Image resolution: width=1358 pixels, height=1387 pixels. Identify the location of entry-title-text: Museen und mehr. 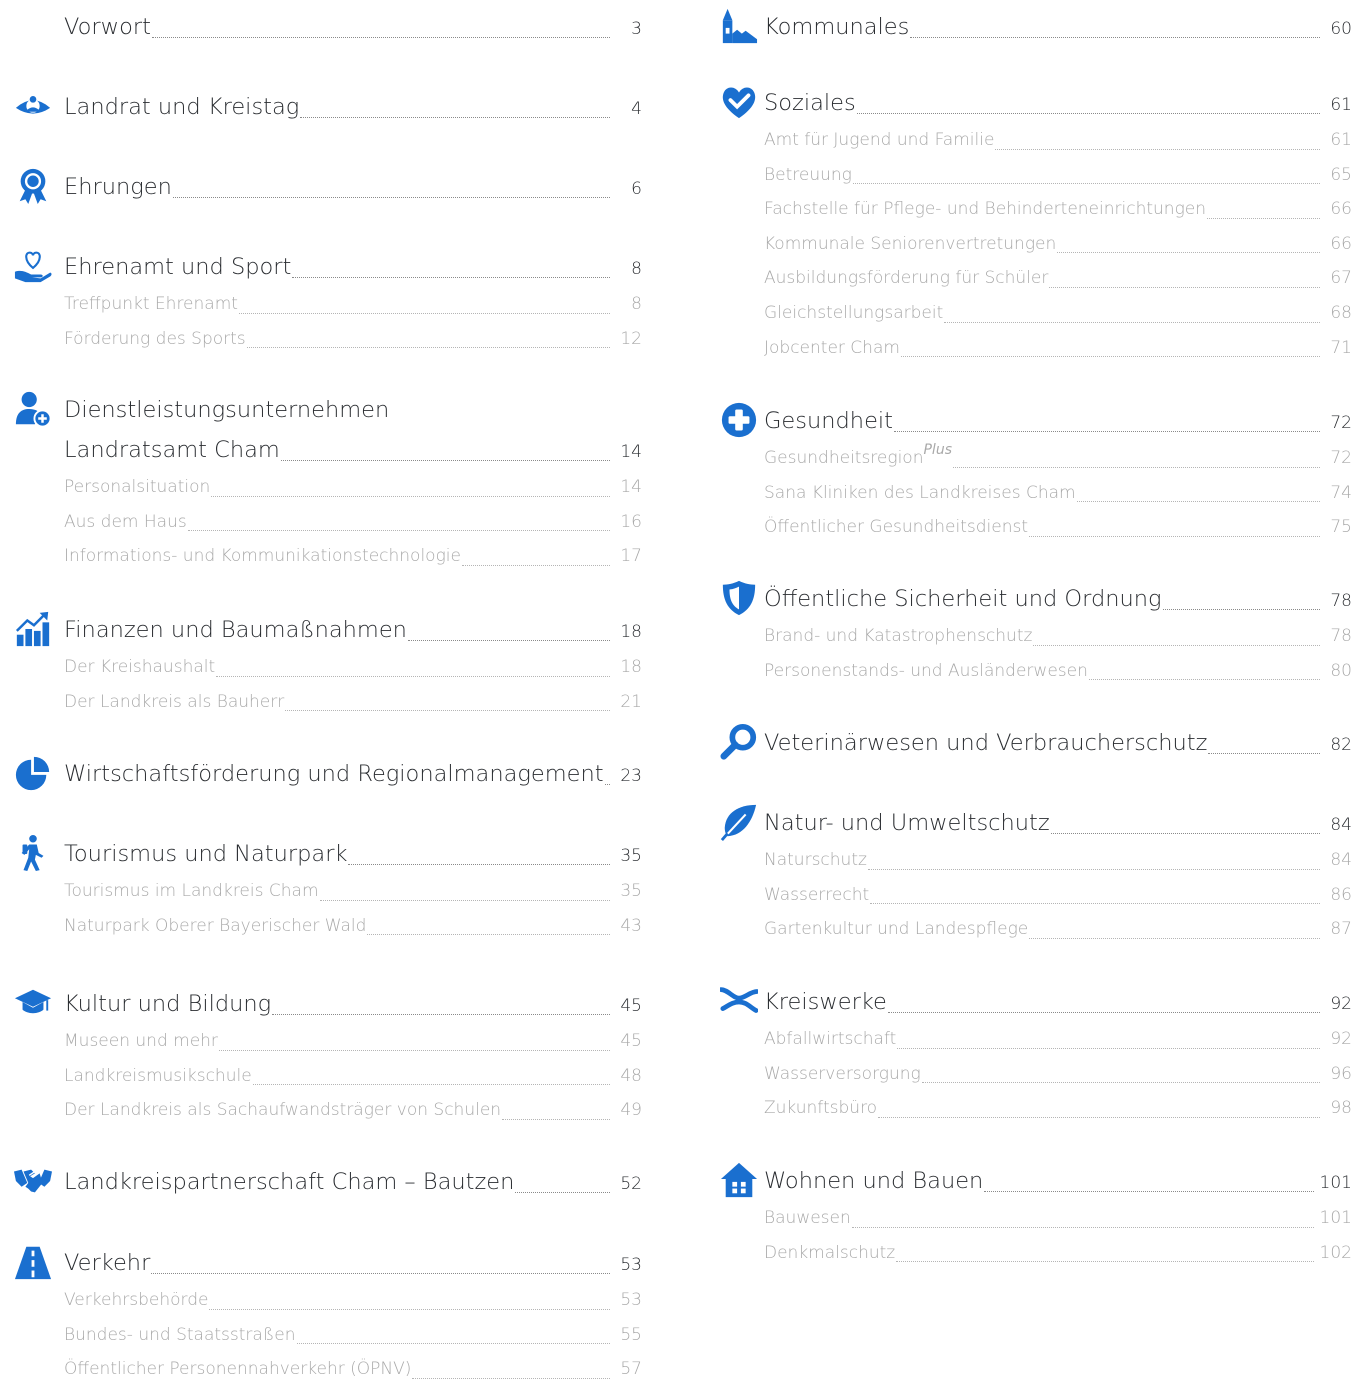
(141, 1041).